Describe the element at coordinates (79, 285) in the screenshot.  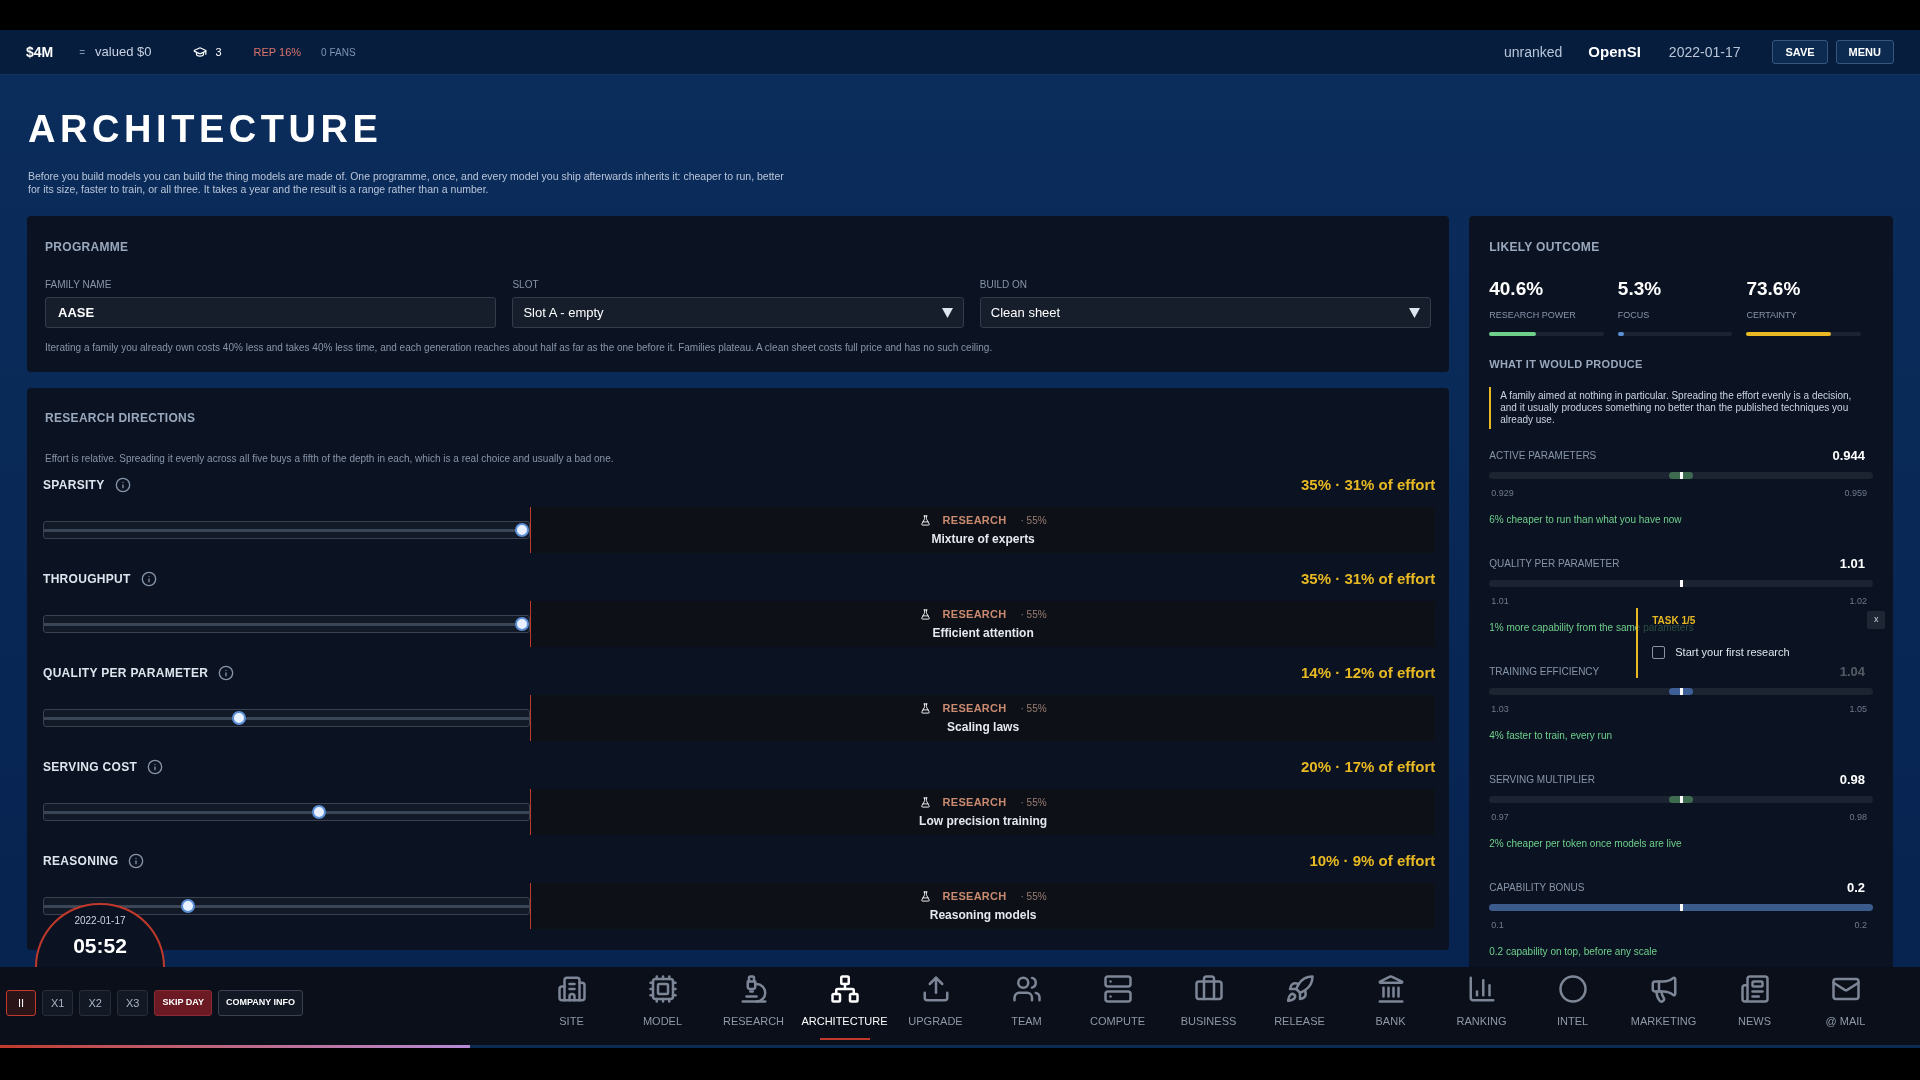
I see `field-label: FAMILY NAME` at that location.